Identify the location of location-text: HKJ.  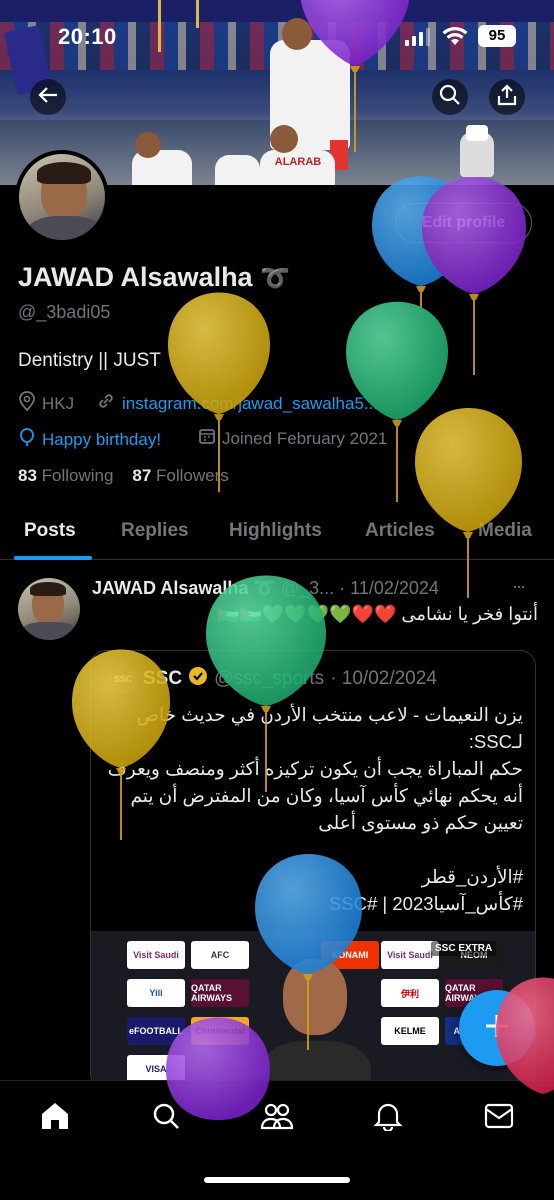
(58, 403).